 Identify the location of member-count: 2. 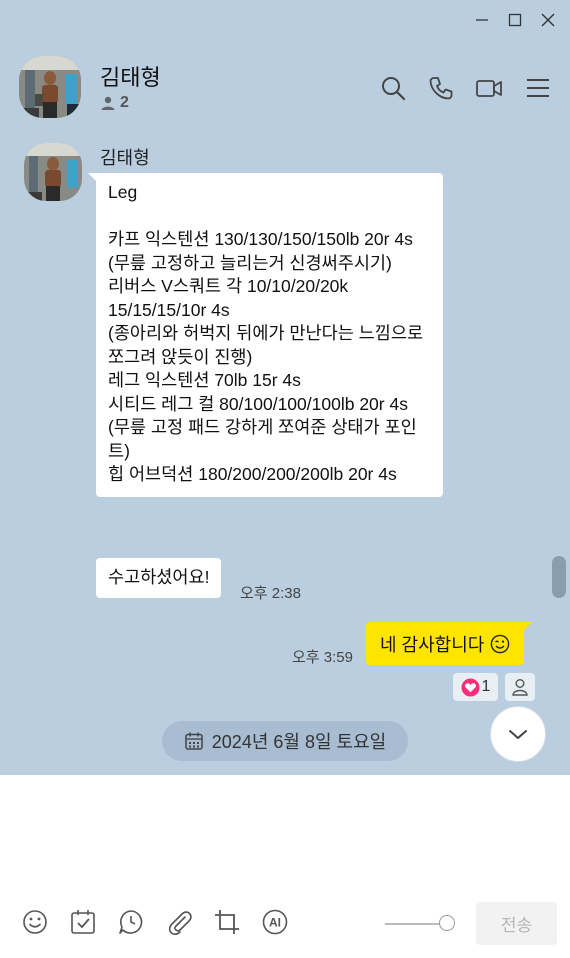
(114, 103).